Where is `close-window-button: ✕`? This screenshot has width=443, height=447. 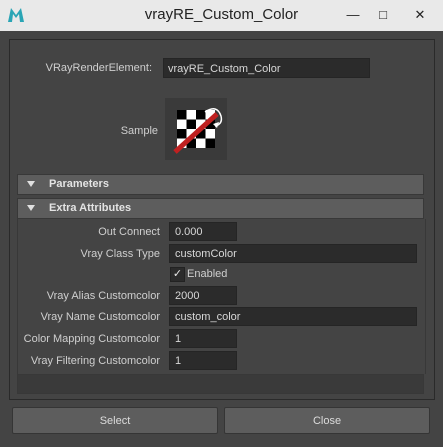
close-window-button: ✕ is located at coordinates (420, 15).